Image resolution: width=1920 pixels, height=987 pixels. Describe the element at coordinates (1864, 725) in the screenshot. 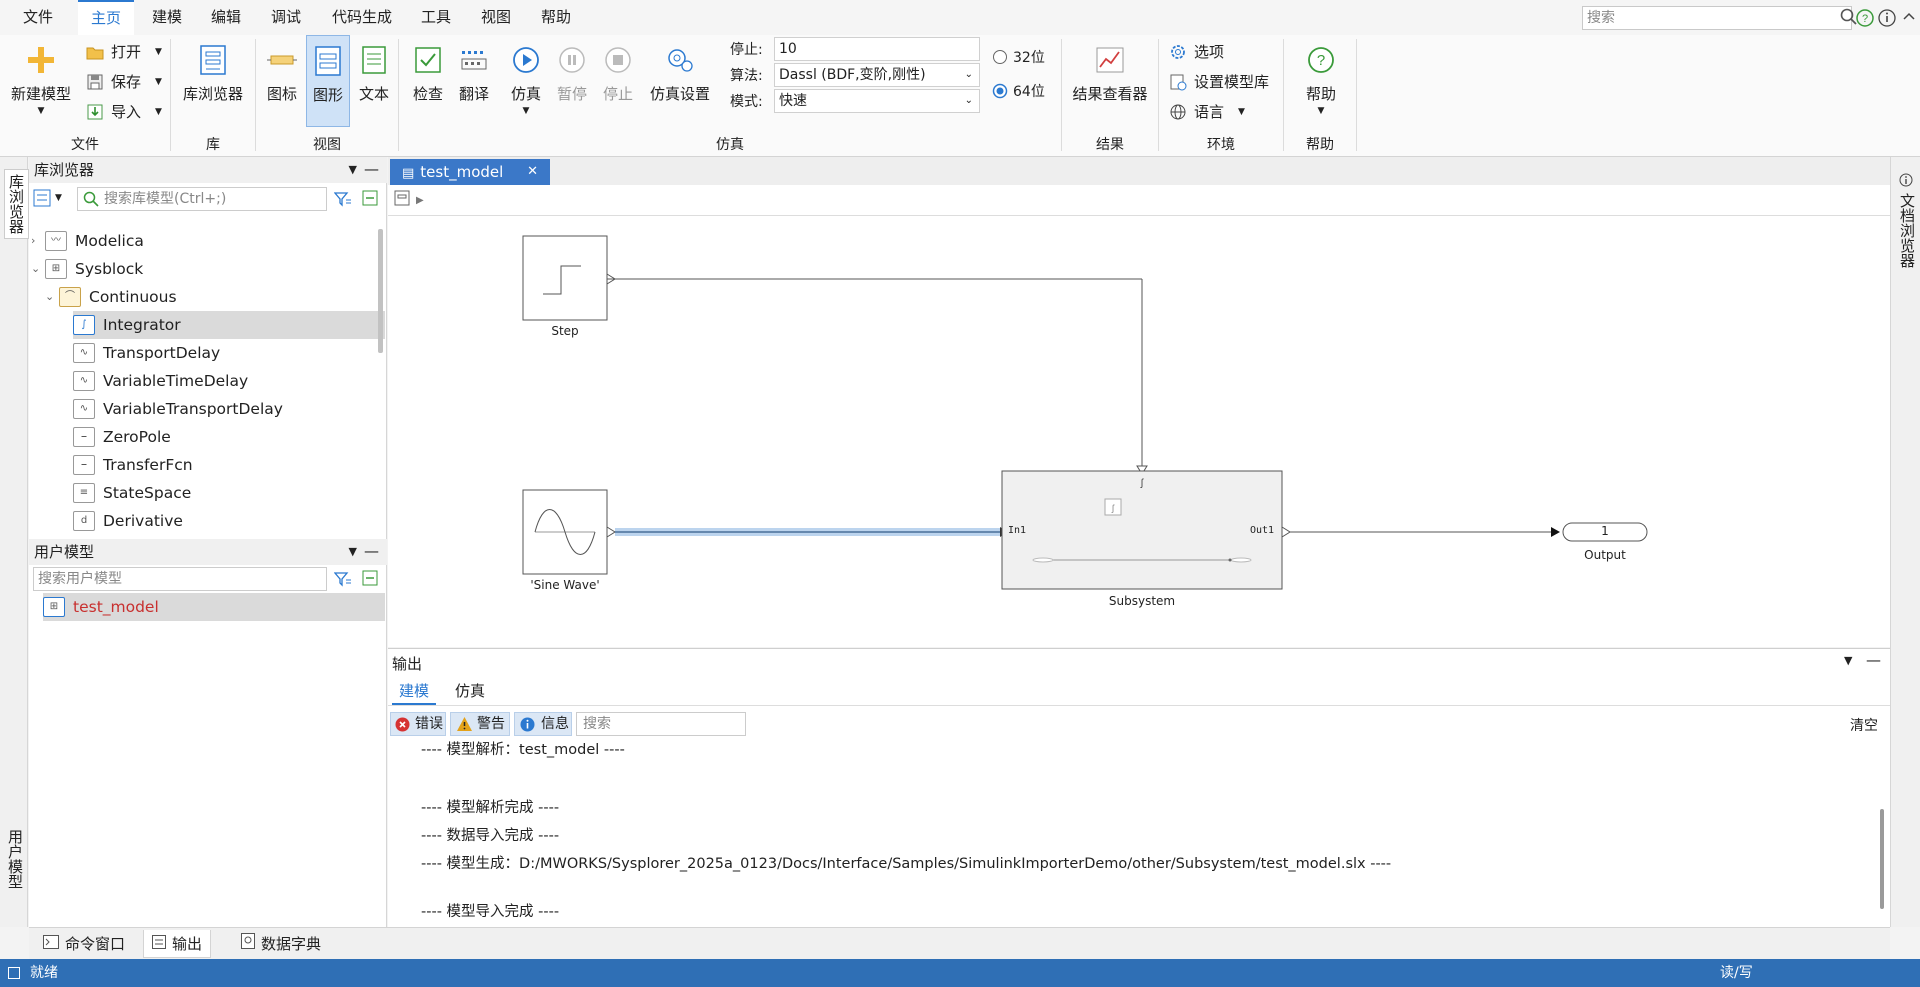

I see `clear-button: 清空` at that location.